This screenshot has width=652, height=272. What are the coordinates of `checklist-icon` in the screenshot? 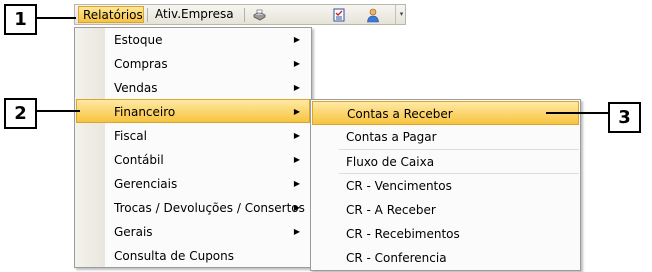 It's located at (339, 15).